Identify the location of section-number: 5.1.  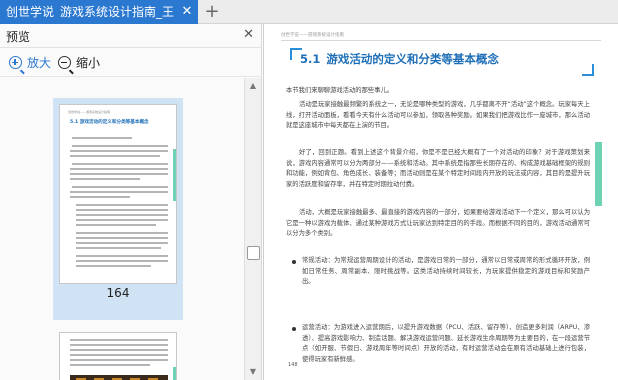
(310, 59).